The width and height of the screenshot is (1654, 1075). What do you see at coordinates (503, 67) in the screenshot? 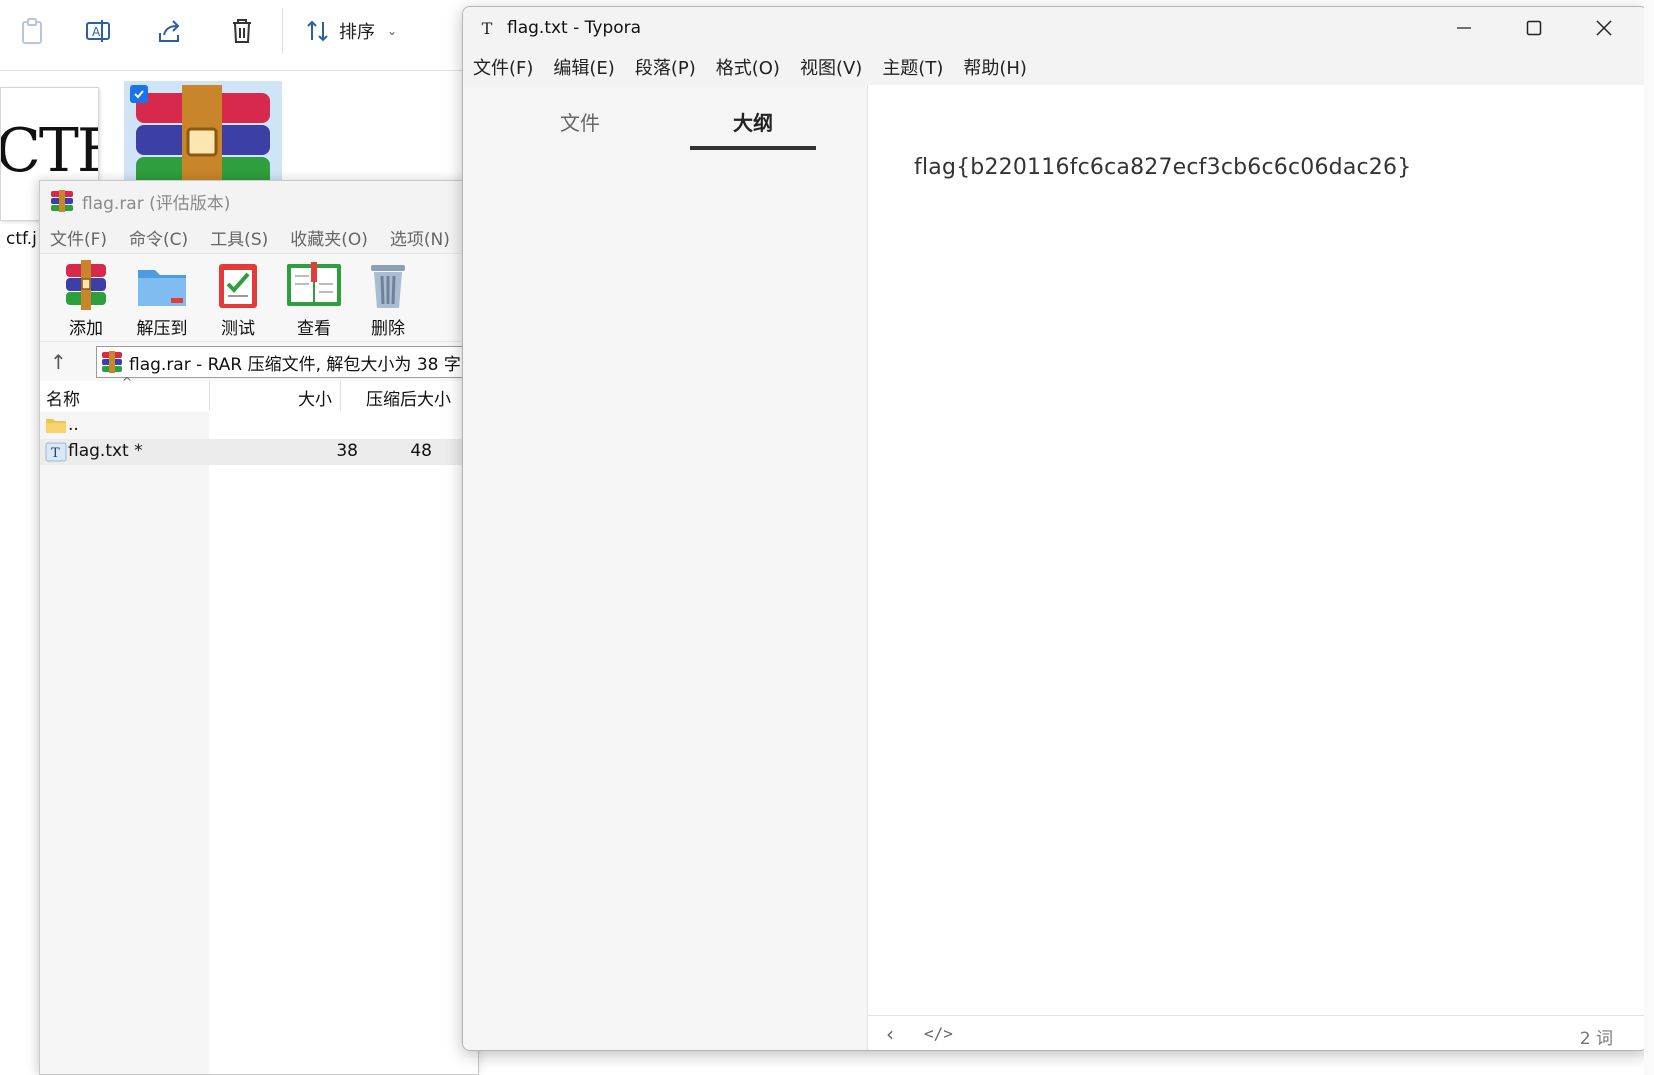
I see `typora-menu-file: 文件(F)` at bounding box center [503, 67].